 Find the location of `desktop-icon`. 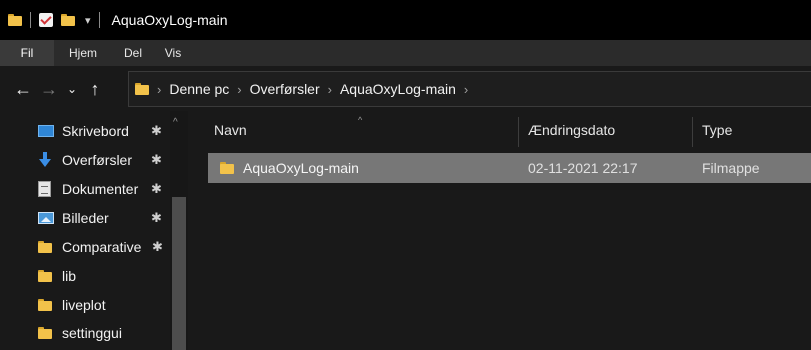

desktop-icon is located at coordinates (46, 131).